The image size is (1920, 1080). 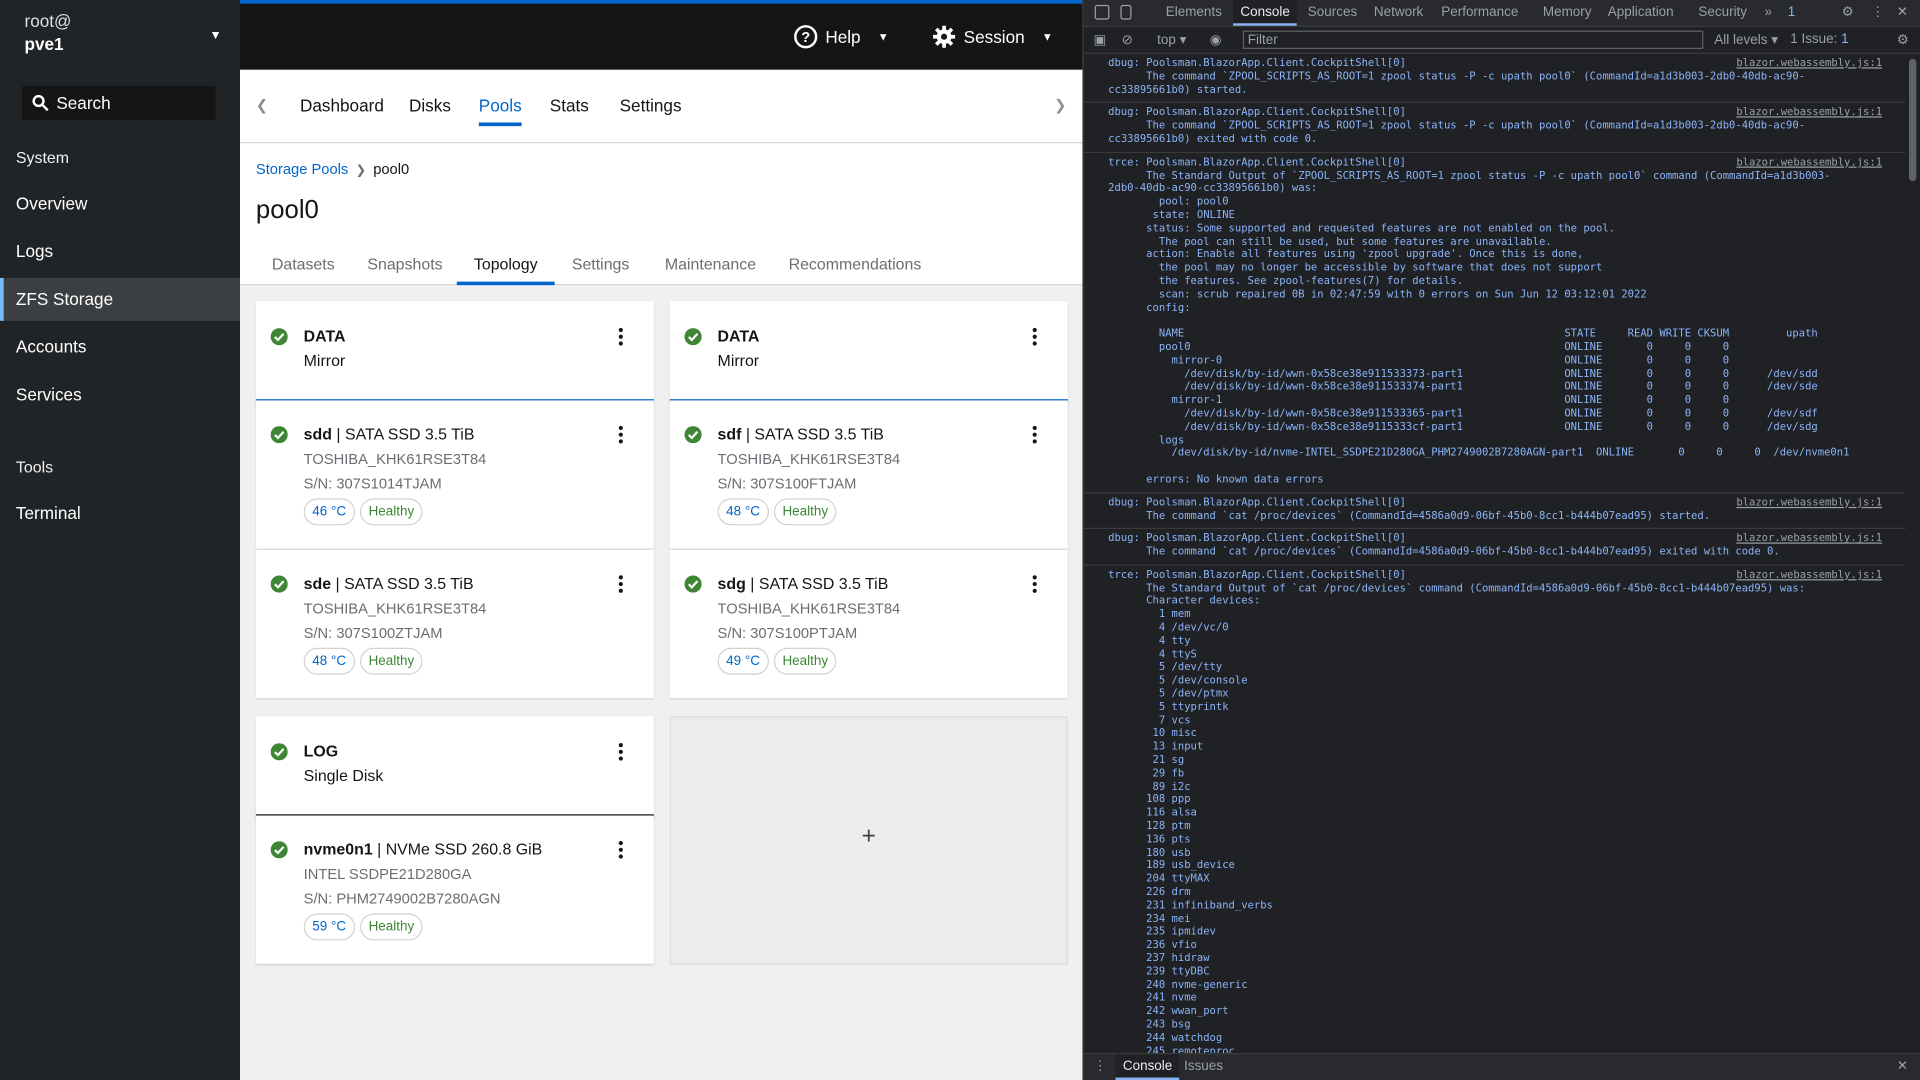 What do you see at coordinates (119, 103) in the screenshot?
I see `search-input: Search` at bounding box center [119, 103].